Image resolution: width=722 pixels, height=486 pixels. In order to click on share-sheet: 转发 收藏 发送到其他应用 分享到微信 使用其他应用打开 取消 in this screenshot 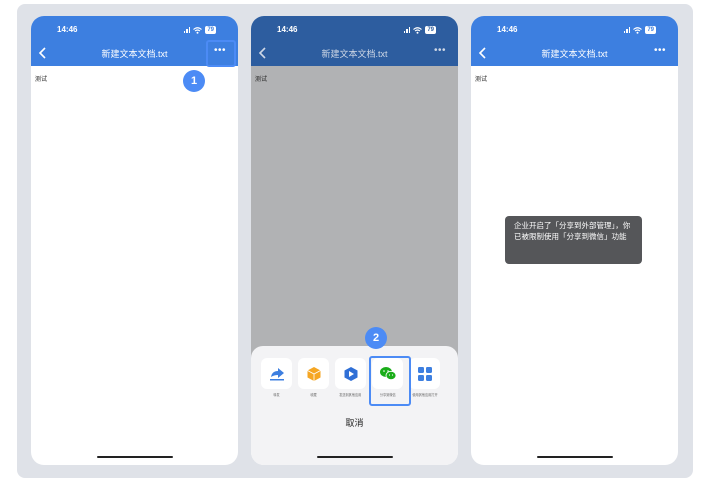, I will do `click(354, 405)`.